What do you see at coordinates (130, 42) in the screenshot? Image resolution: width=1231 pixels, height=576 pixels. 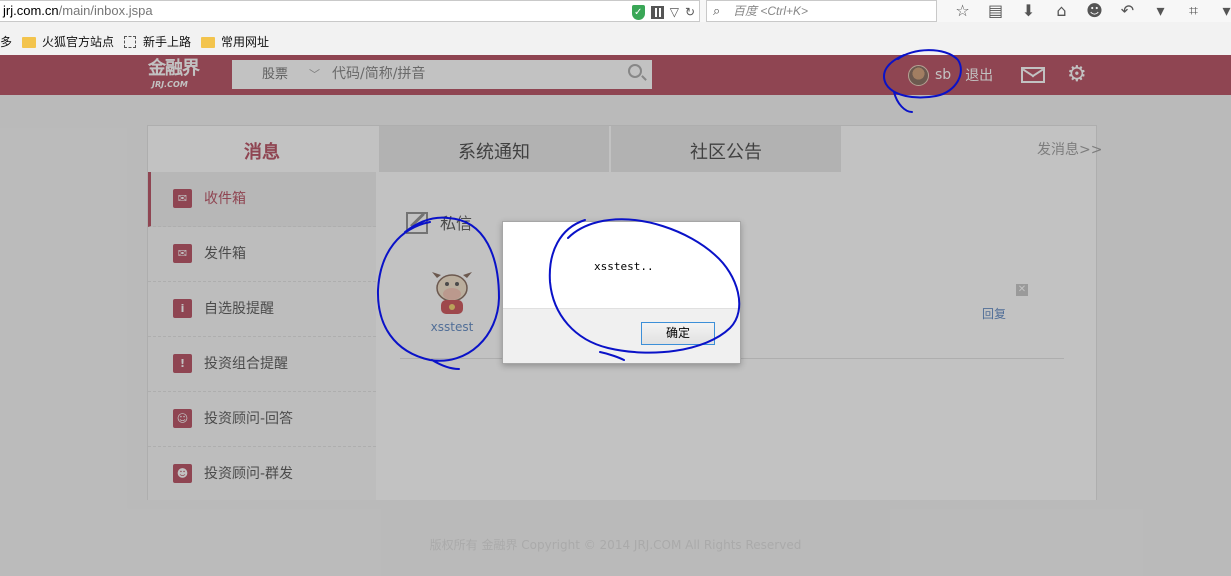 I see `page-icon` at bounding box center [130, 42].